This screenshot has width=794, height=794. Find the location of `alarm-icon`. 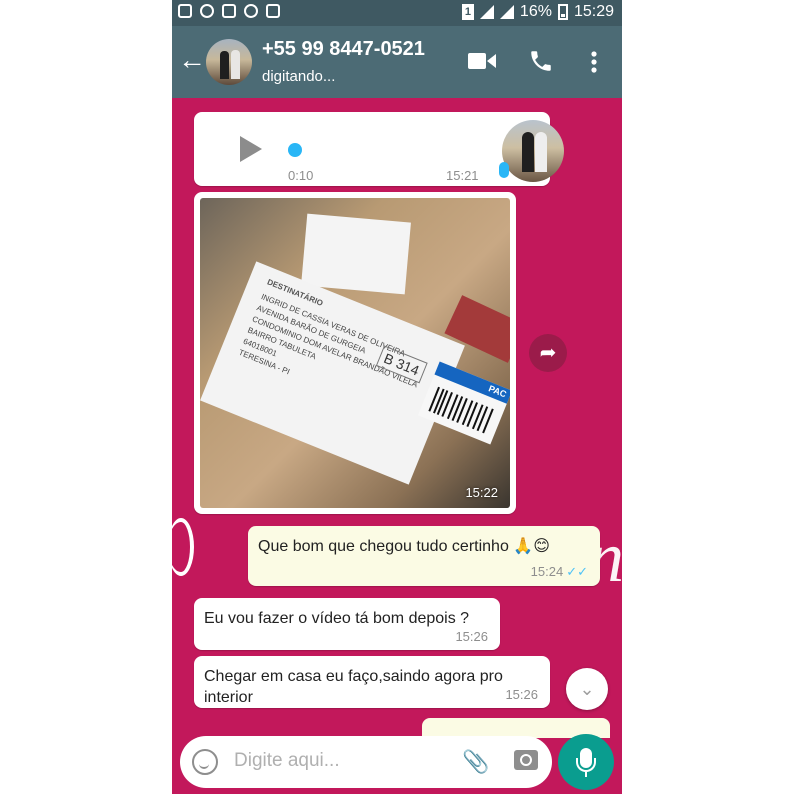

alarm-icon is located at coordinates (207, 11).